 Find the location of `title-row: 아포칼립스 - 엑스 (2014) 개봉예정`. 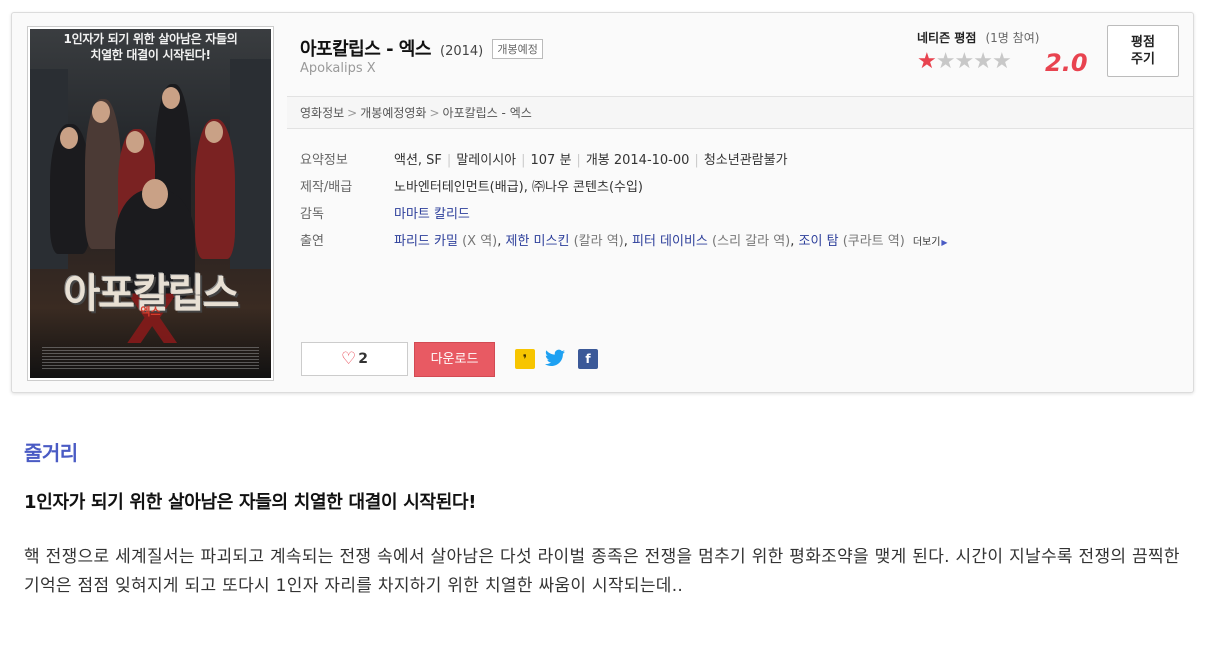

title-row: 아포칼립스 - 엑스 (2014) 개봉예정 is located at coordinates (421, 48).